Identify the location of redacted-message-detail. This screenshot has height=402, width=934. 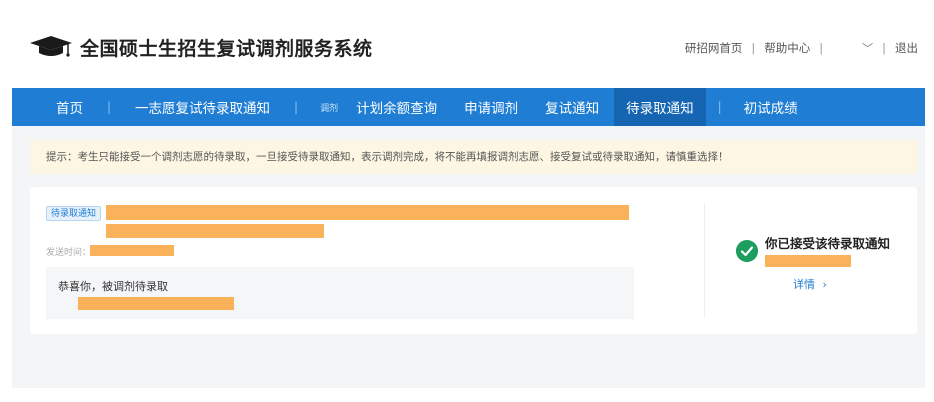
(156, 303).